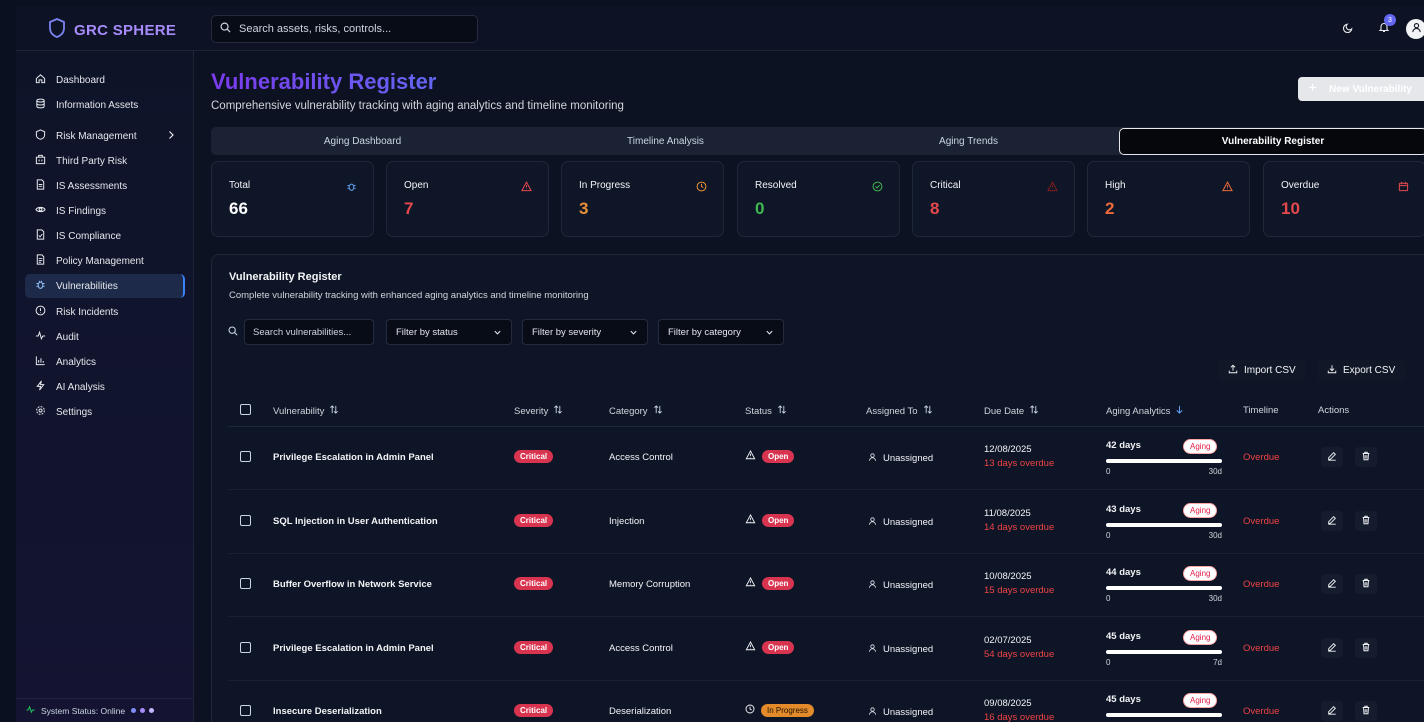  What do you see at coordinates (534, 456) in the screenshot?
I see `severity-cell: Critical` at bounding box center [534, 456].